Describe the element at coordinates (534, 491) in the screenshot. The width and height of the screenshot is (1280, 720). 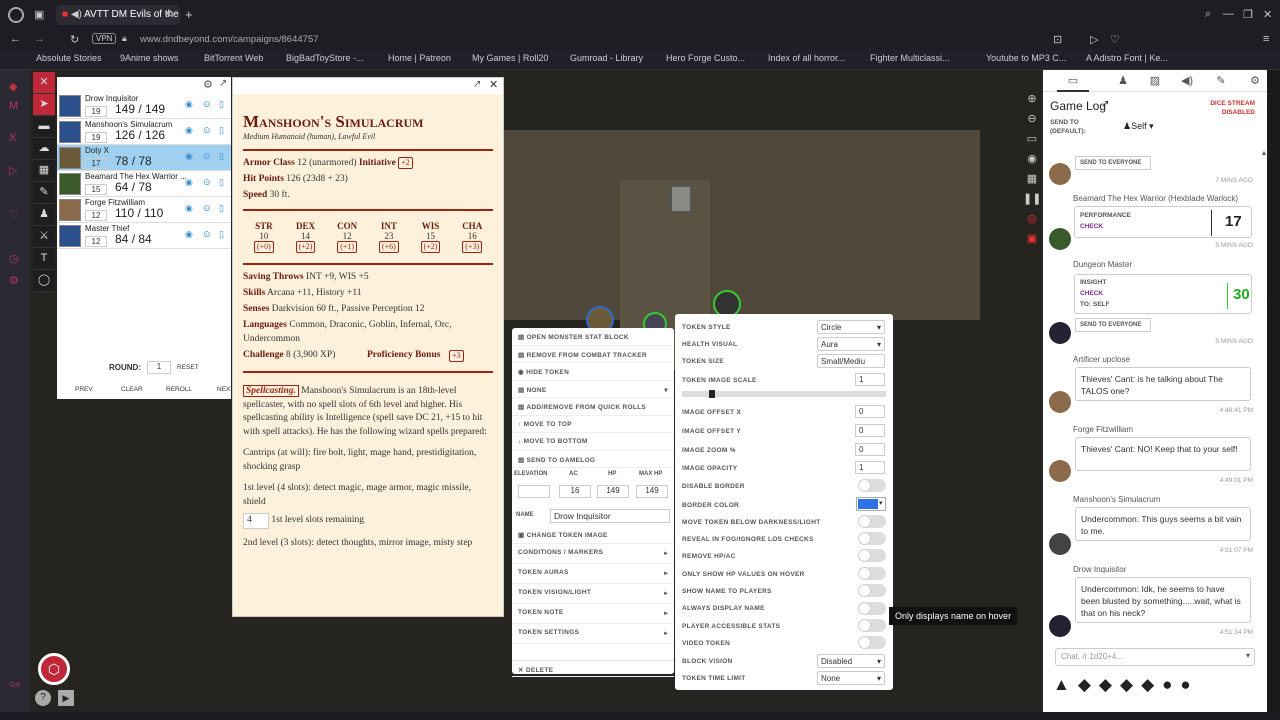
I see `elevation-input` at that location.